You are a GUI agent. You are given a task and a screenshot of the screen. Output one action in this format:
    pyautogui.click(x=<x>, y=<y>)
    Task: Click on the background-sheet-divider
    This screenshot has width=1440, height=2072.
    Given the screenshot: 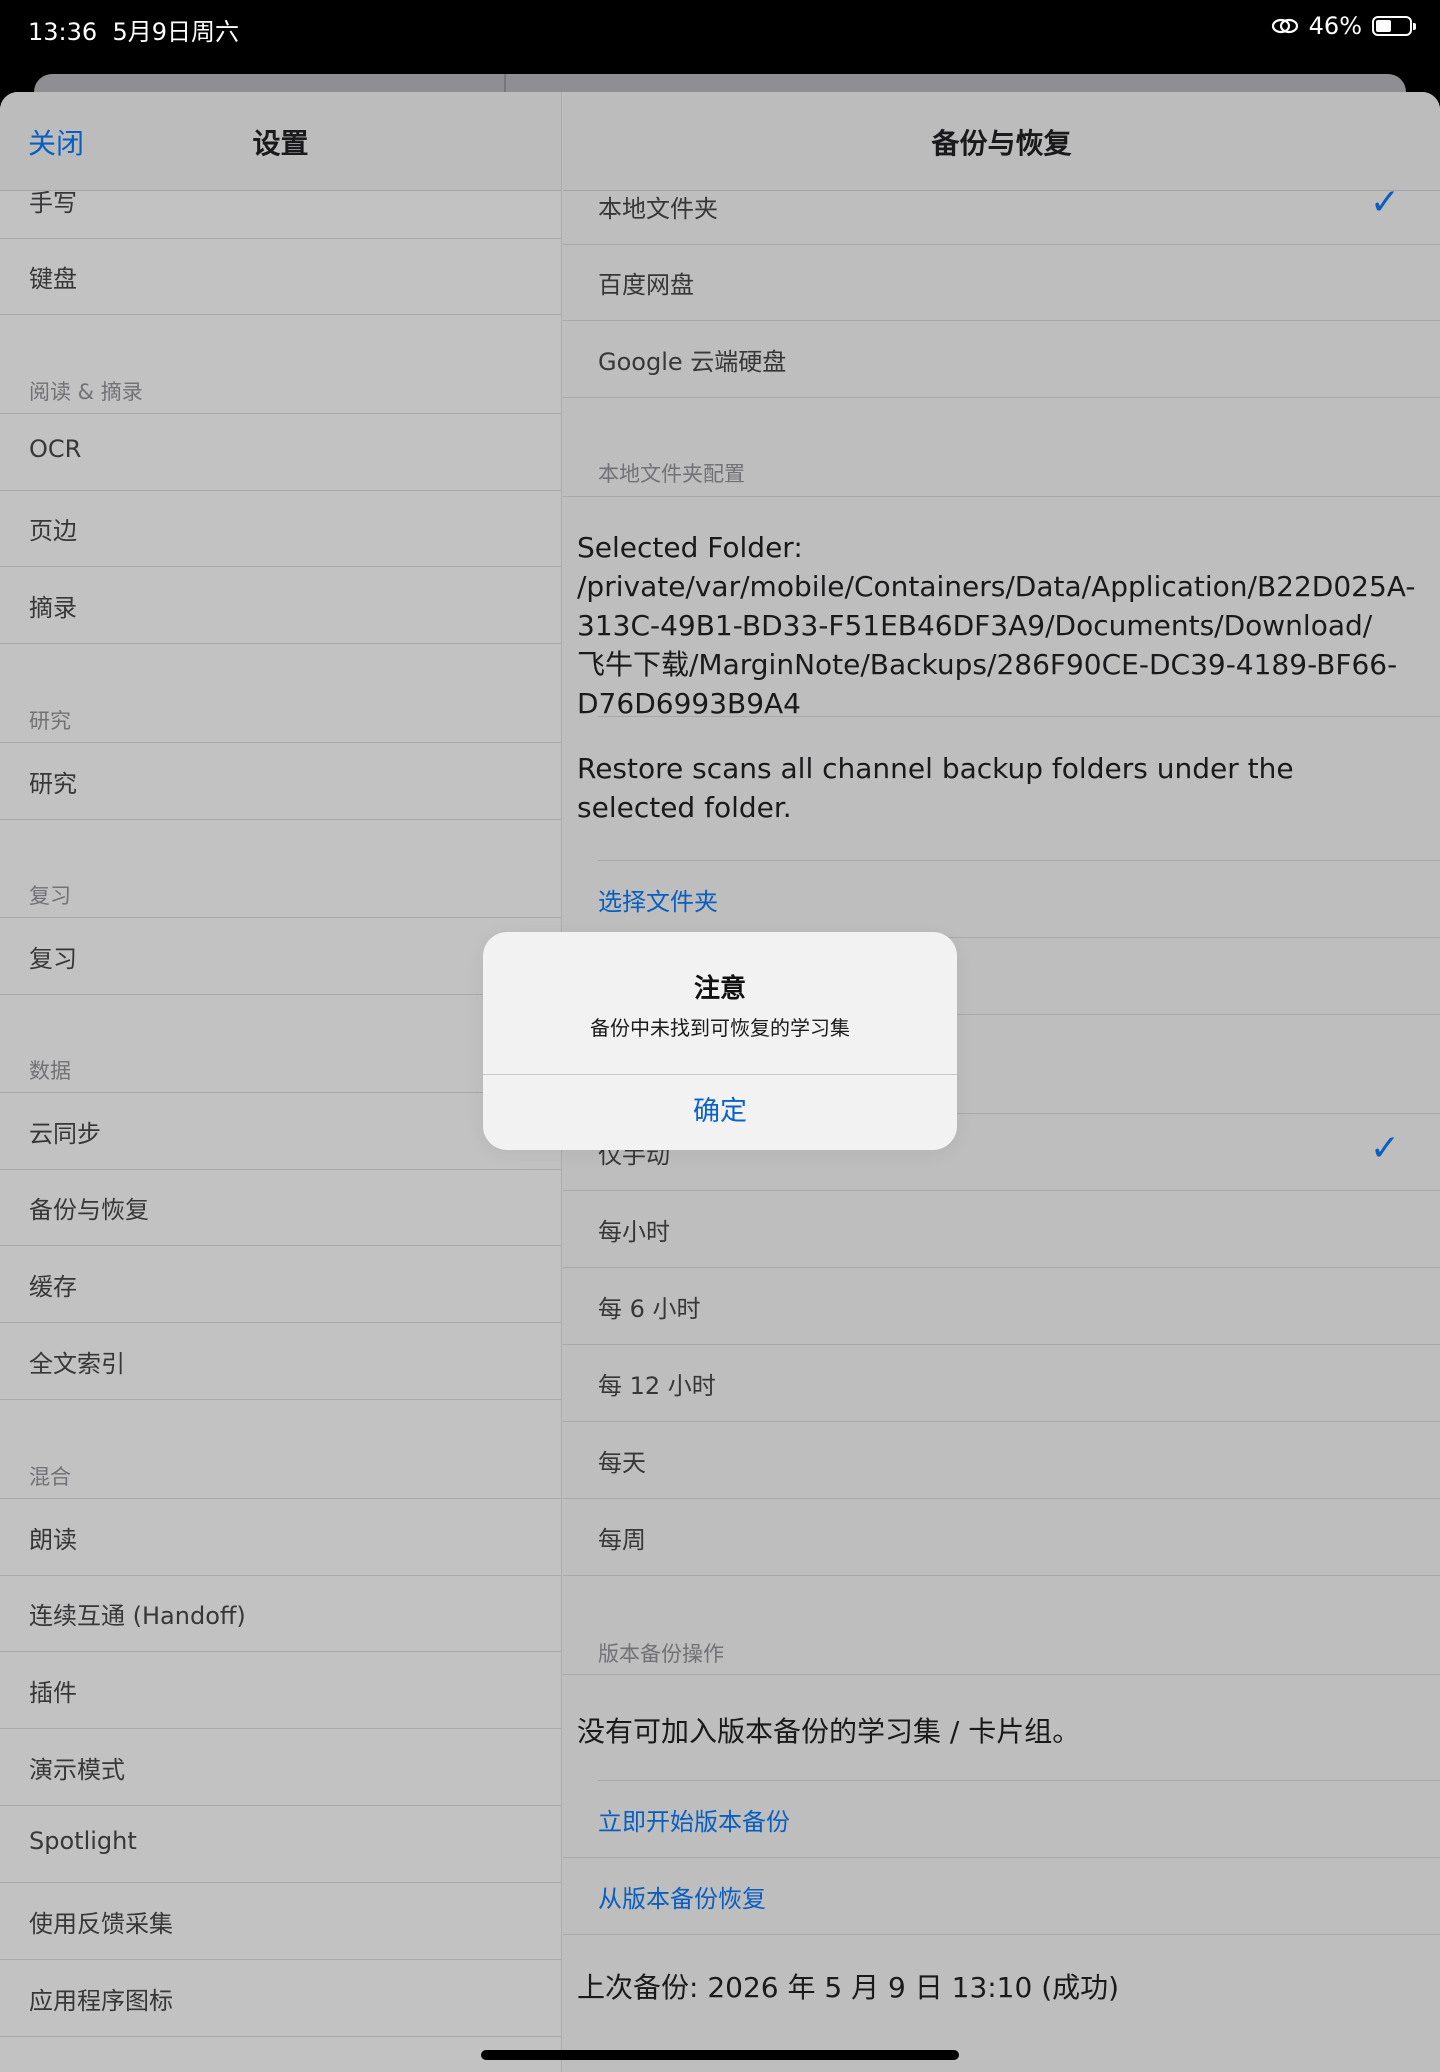 What is the action you would take?
    pyautogui.click(x=505, y=84)
    